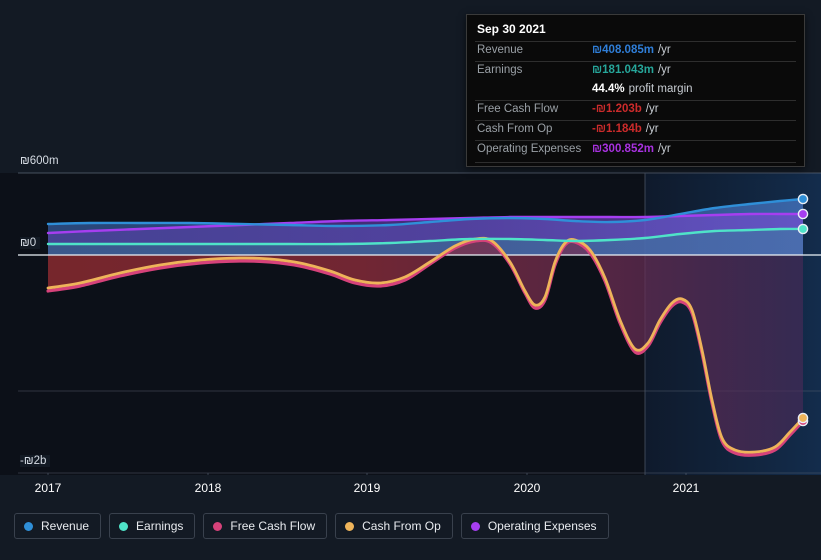 The image size is (821, 560). I want to click on tooltip-value-operating-expenses: ₪300.852m, so click(623, 149).